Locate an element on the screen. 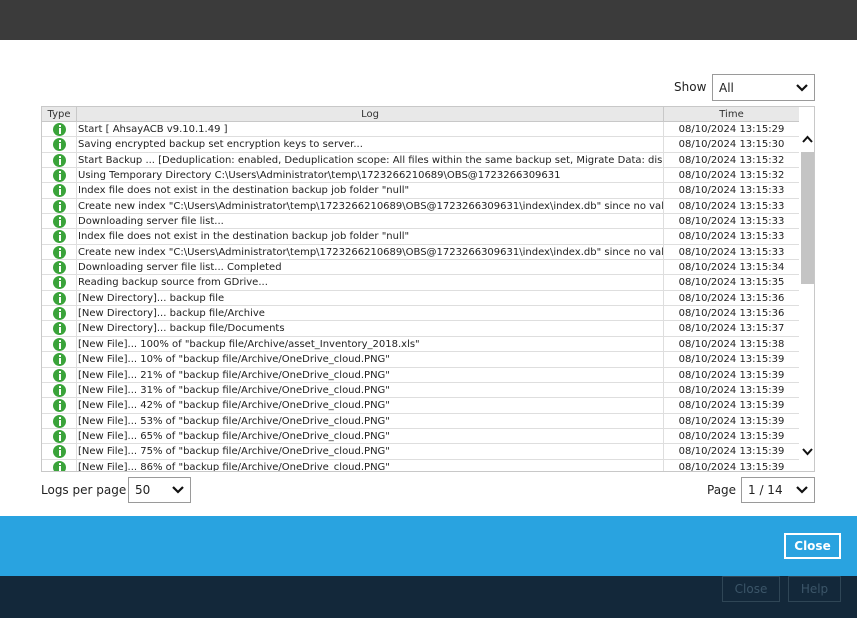 The height and width of the screenshot is (618, 857). column-header-log: Log is located at coordinates (370, 114).